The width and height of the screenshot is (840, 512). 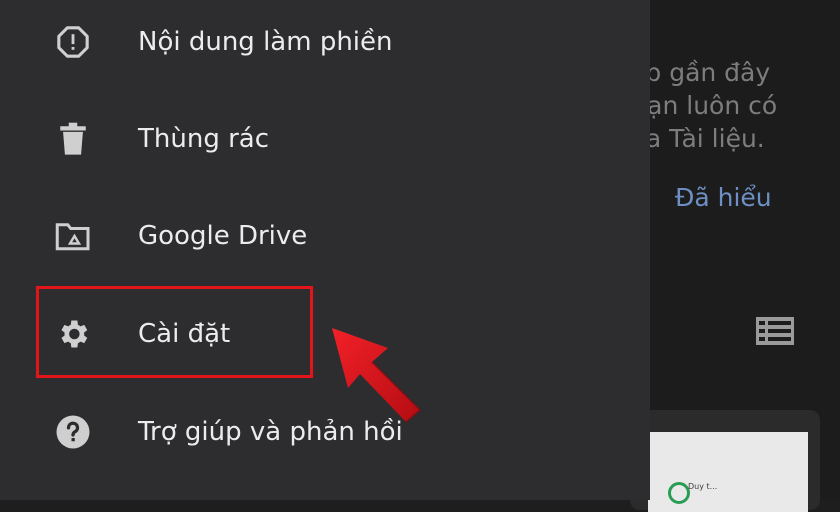 I want to click on help-circle-icon, so click(x=73, y=432).